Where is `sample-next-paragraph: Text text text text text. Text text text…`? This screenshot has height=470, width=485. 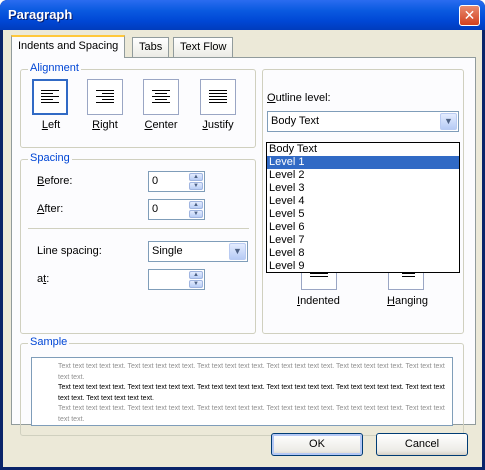
sample-next-paragraph: Text text text text text. Text text text… is located at coordinates (251, 414).